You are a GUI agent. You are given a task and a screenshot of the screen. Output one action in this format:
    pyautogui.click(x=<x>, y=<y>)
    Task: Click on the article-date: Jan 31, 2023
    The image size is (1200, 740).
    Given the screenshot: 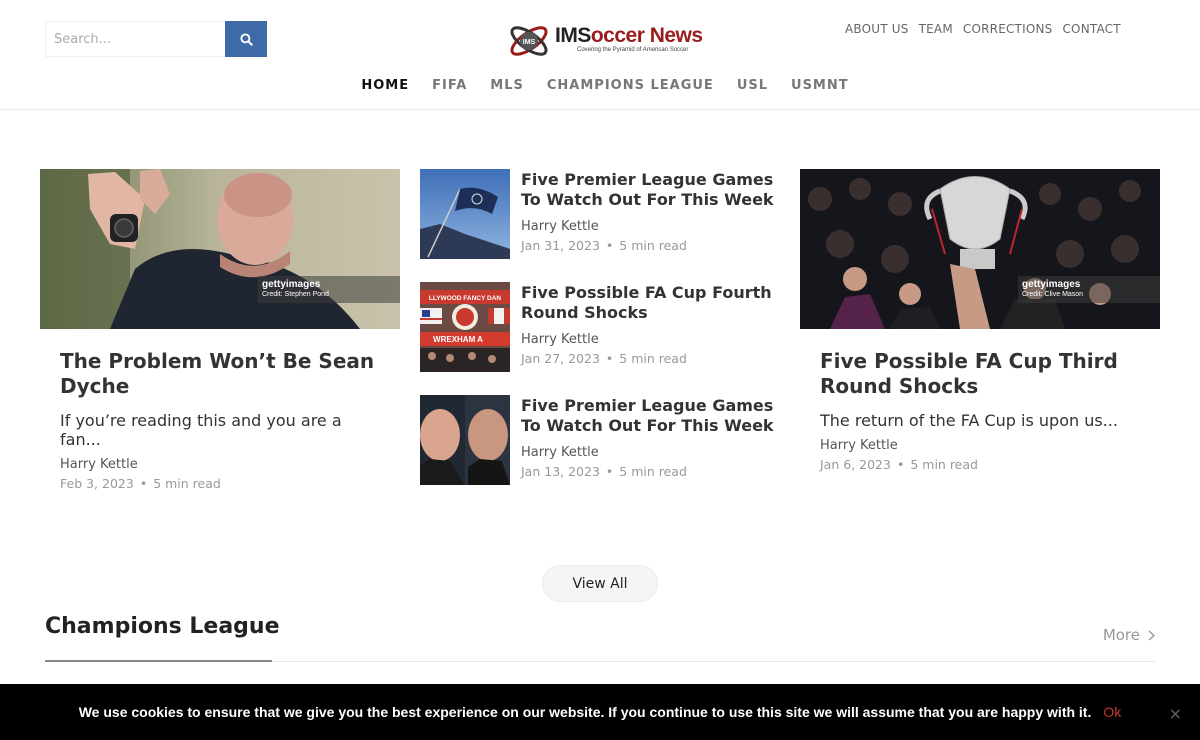 What is the action you would take?
    pyautogui.click(x=560, y=245)
    